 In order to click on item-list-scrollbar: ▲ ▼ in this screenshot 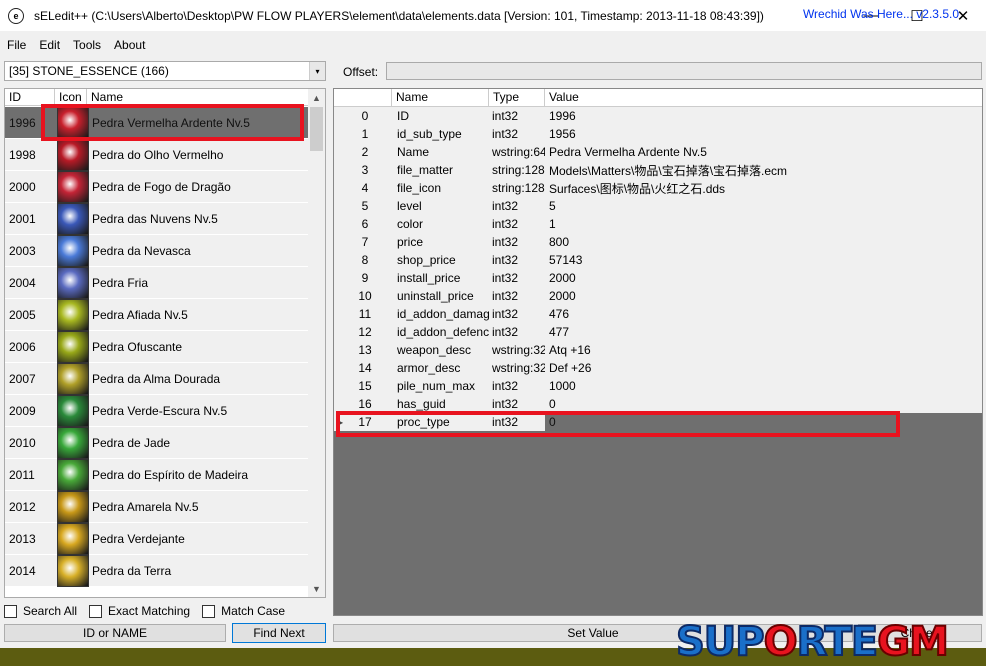, I will do `click(316, 343)`.